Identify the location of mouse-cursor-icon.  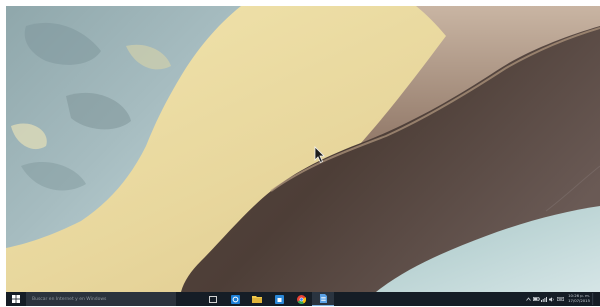
(319, 155).